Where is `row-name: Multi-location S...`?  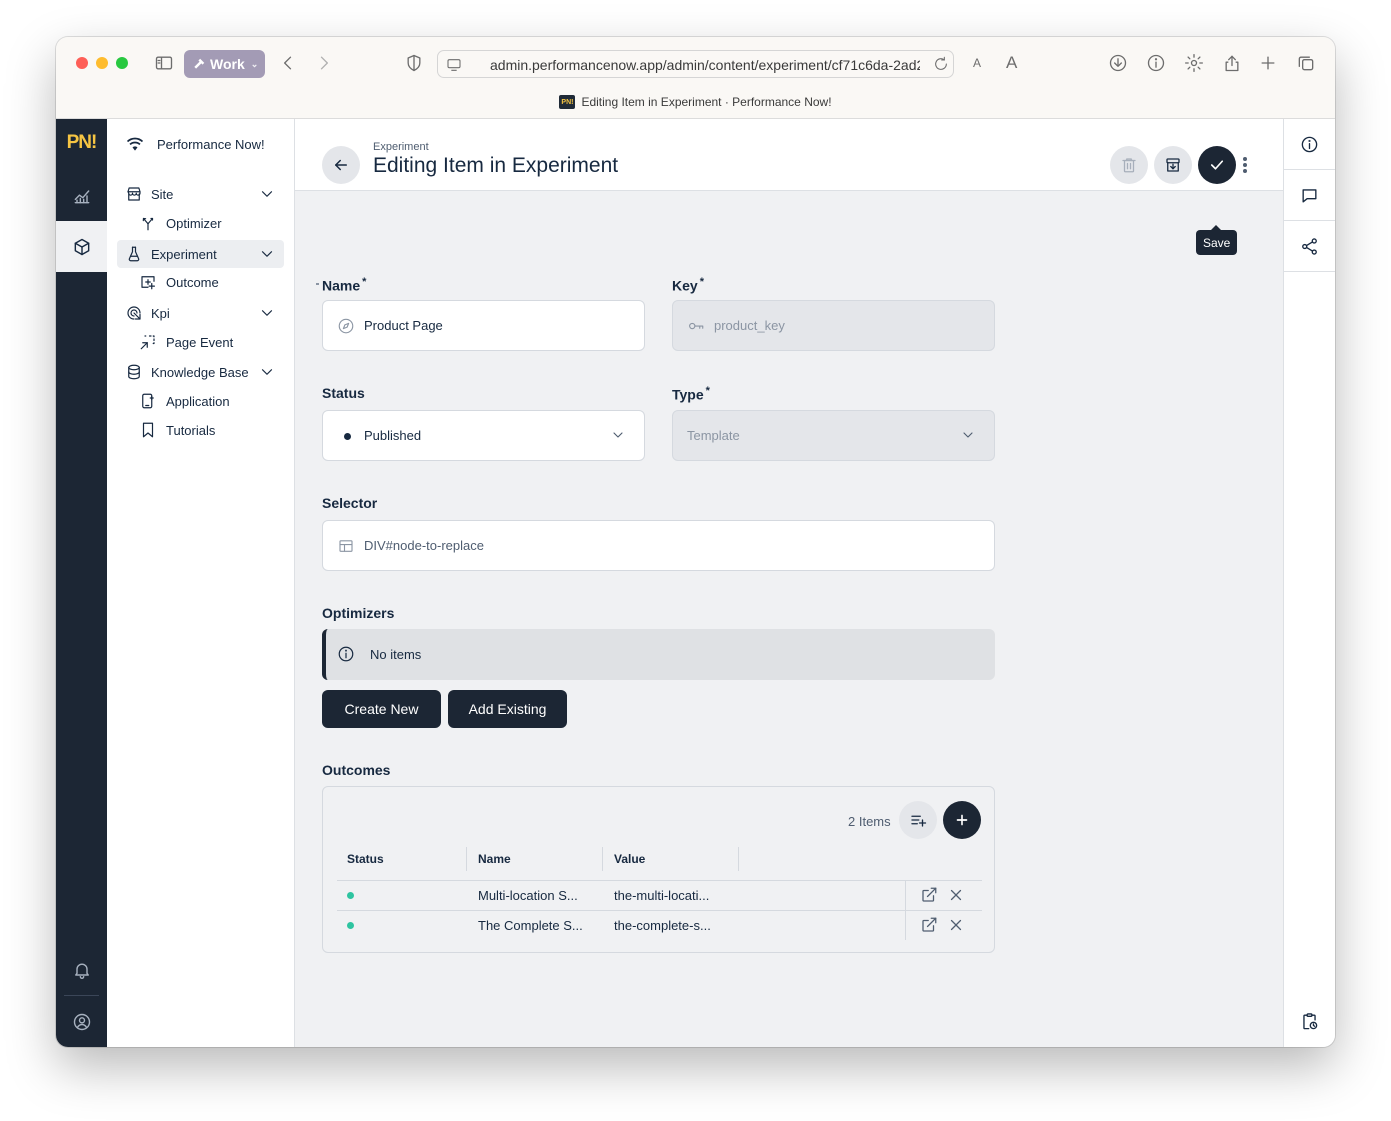 row-name: Multi-location S... is located at coordinates (528, 895).